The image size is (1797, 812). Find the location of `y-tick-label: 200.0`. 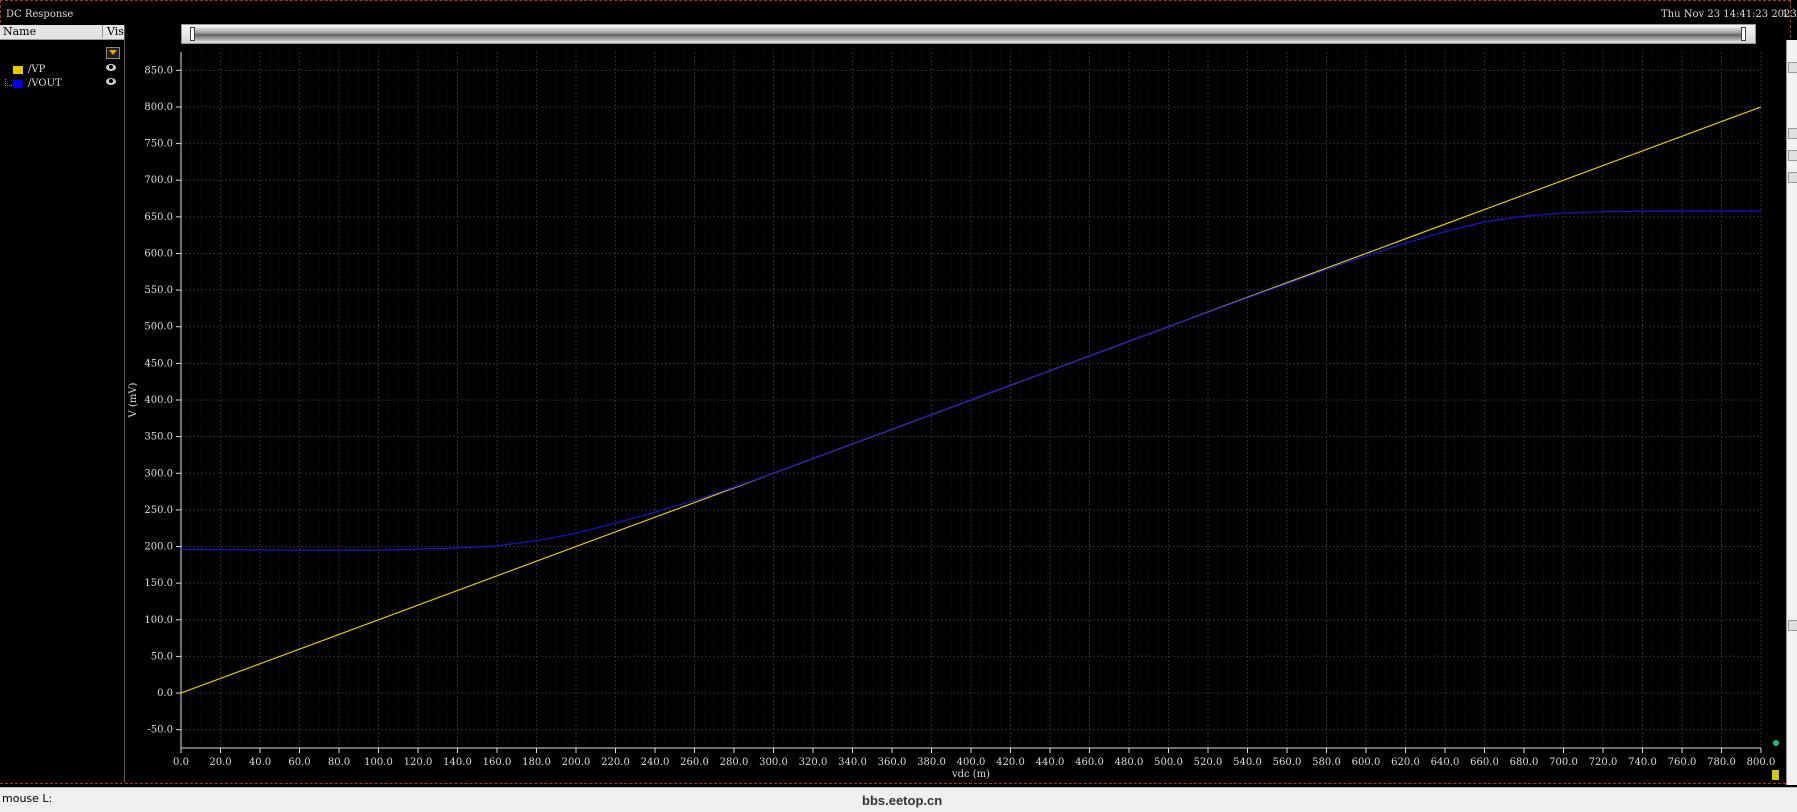

y-tick-label: 200.0 is located at coordinates (158, 547).